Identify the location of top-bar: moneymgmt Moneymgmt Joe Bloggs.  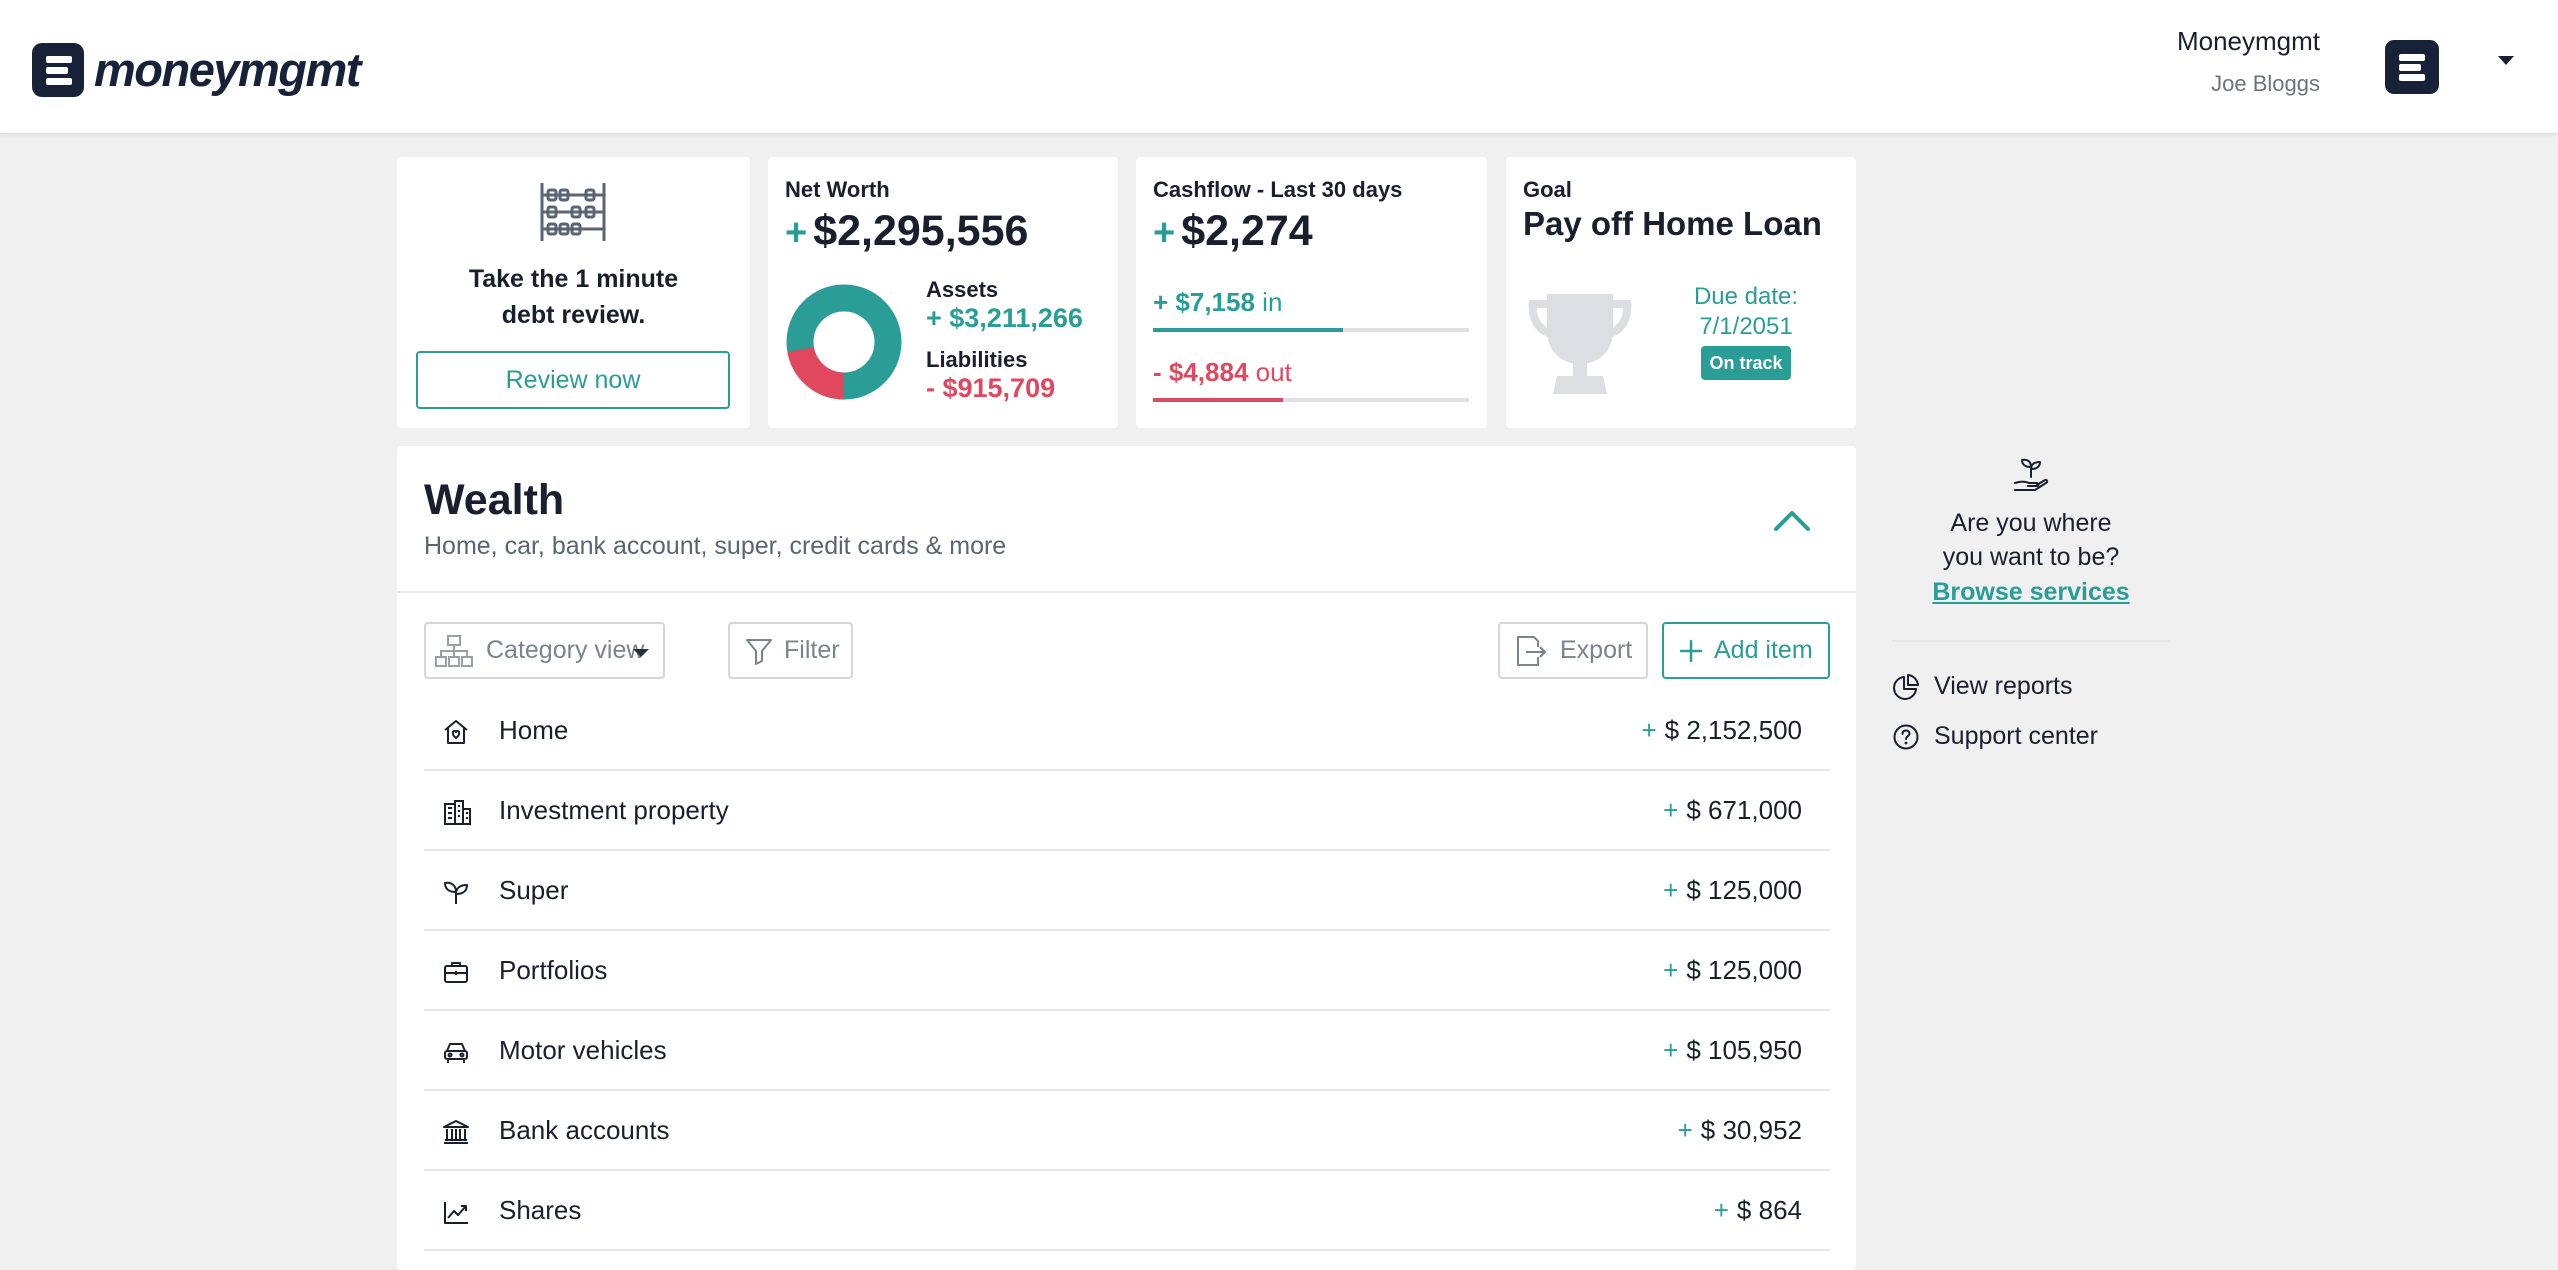
(1279, 66).